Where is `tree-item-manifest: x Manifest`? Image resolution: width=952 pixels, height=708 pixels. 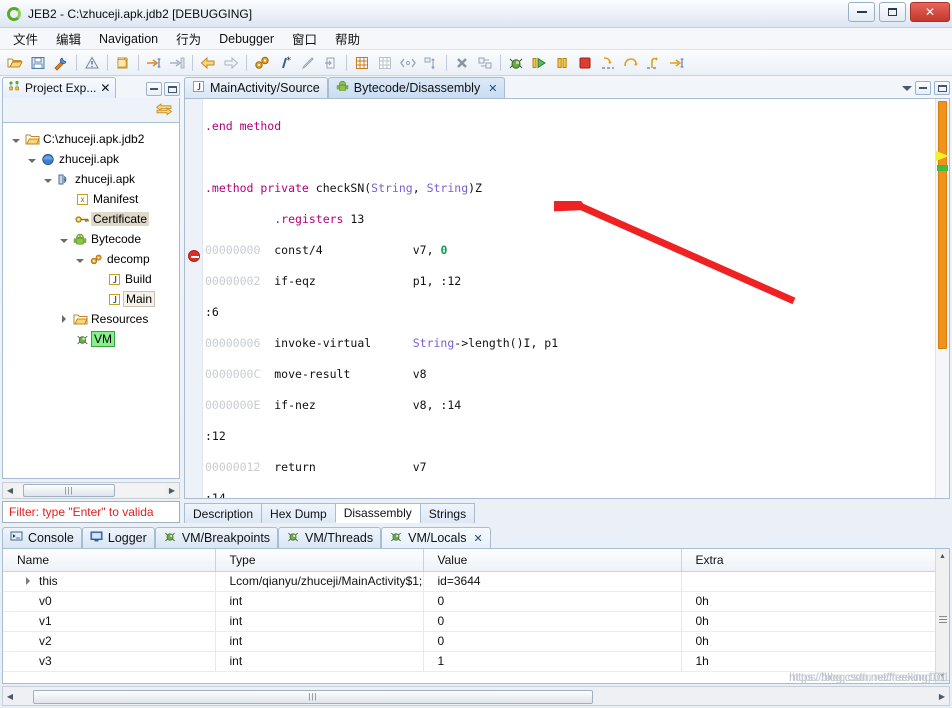 tree-item-manifest: x Manifest is located at coordinates (91, 199).